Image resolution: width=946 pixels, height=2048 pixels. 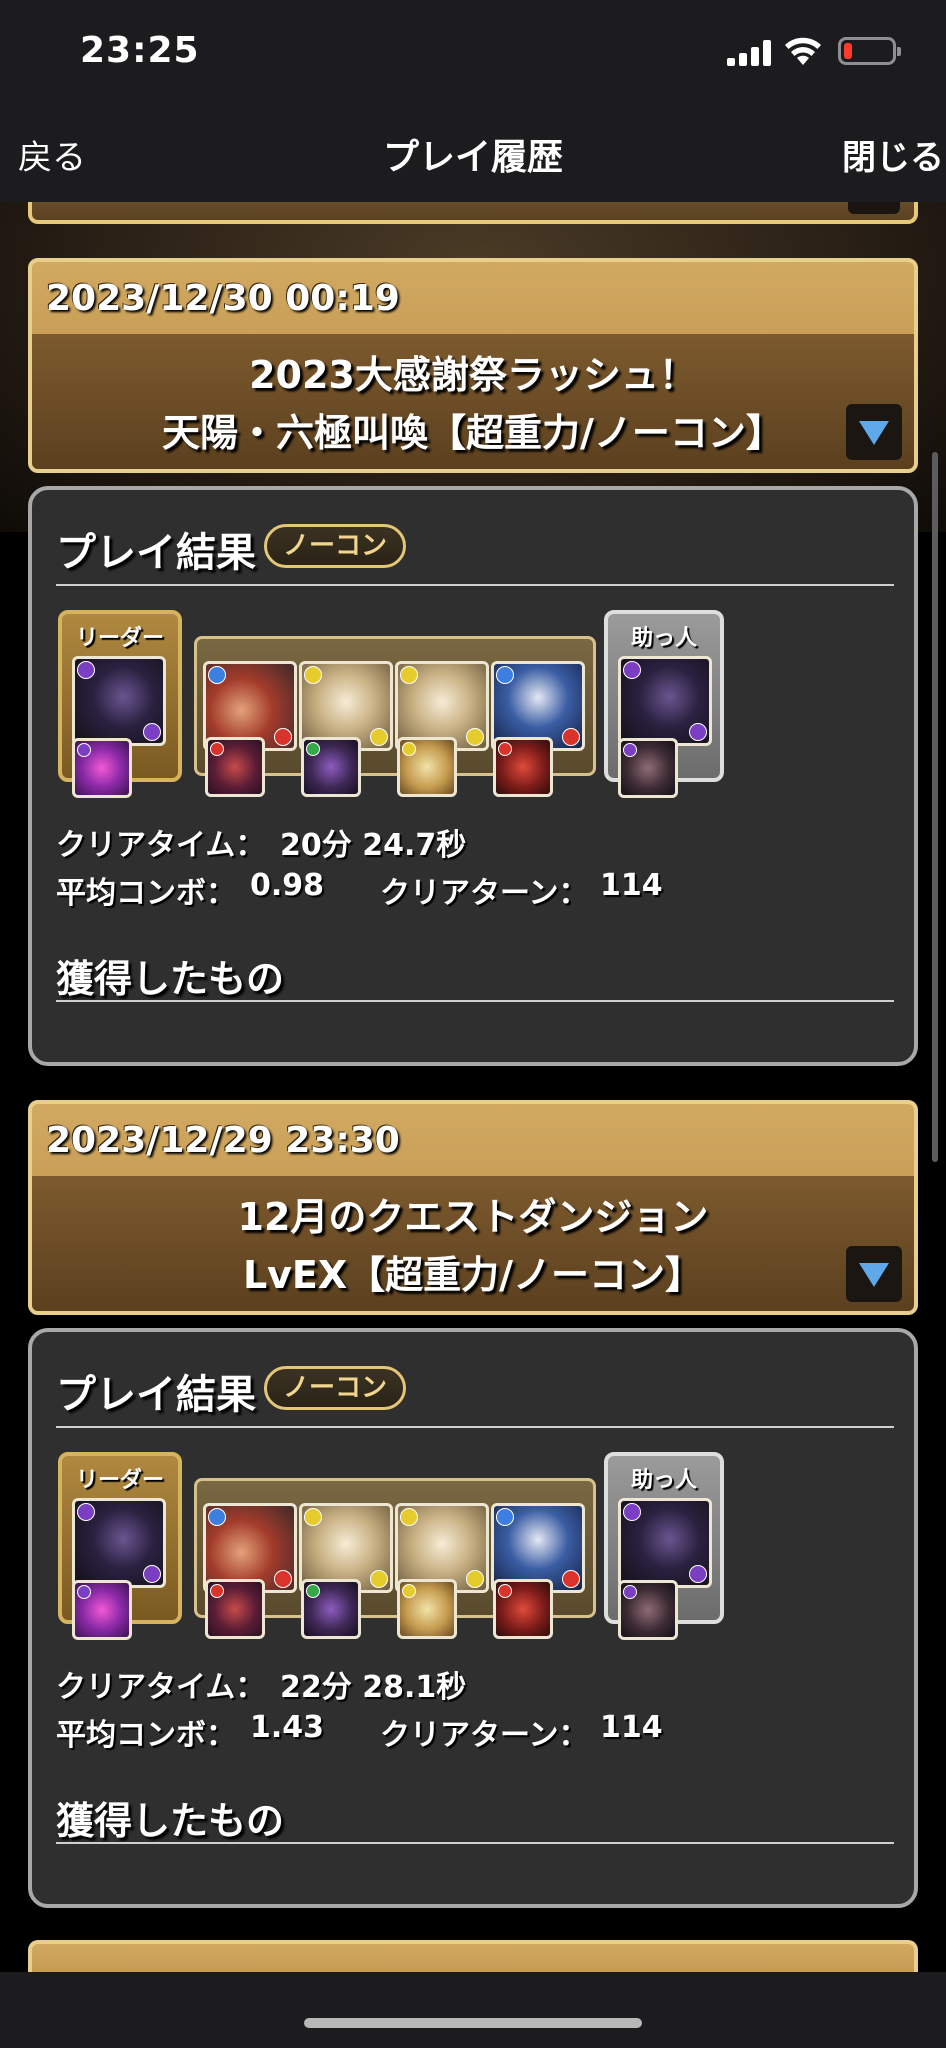 I want to click on home-indicator, so click(x=473, y=2023).